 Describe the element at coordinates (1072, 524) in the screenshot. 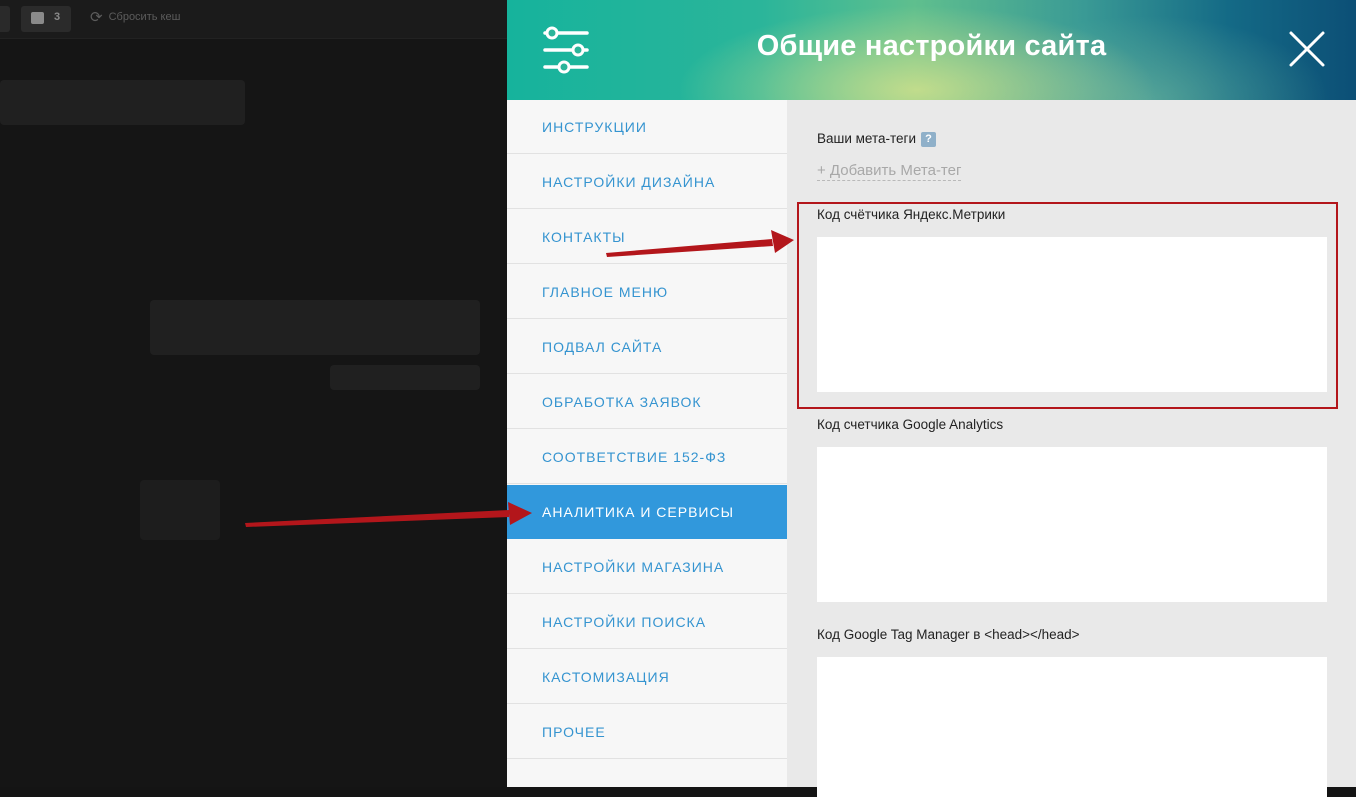

I see `google-analytics-code-field` at that location.